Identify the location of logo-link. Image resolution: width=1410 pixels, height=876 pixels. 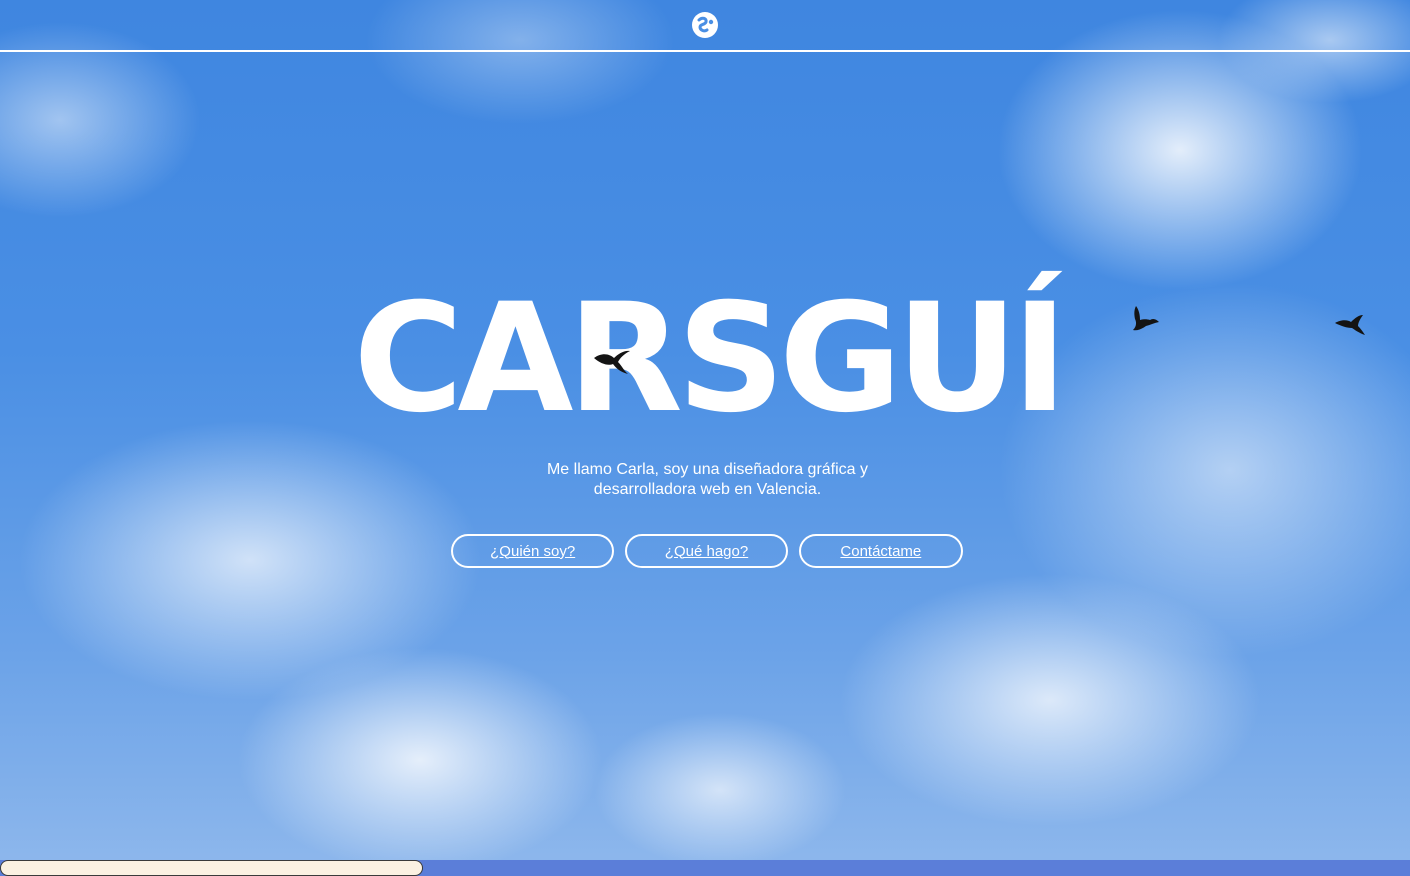
(705, 25).